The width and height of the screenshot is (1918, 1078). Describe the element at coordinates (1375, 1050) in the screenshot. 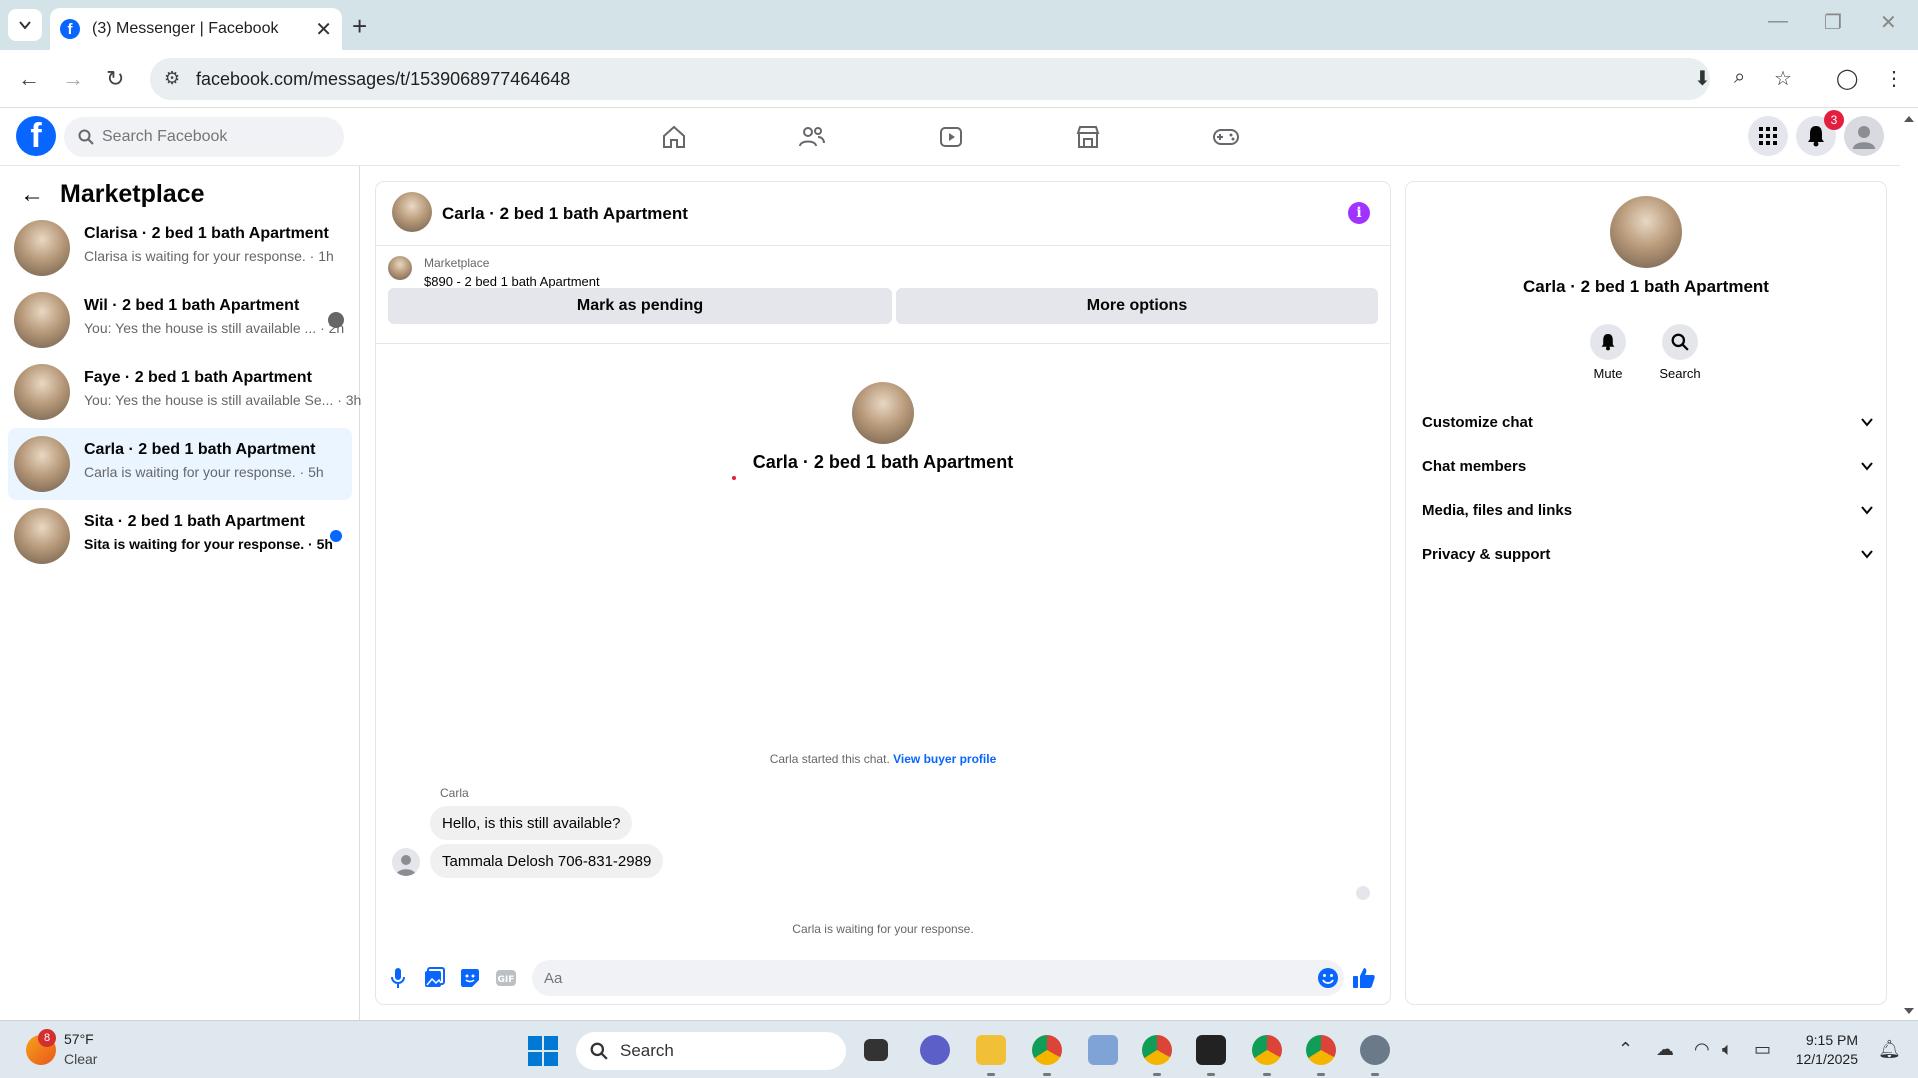

I see `settings-gear-icon` at that location.